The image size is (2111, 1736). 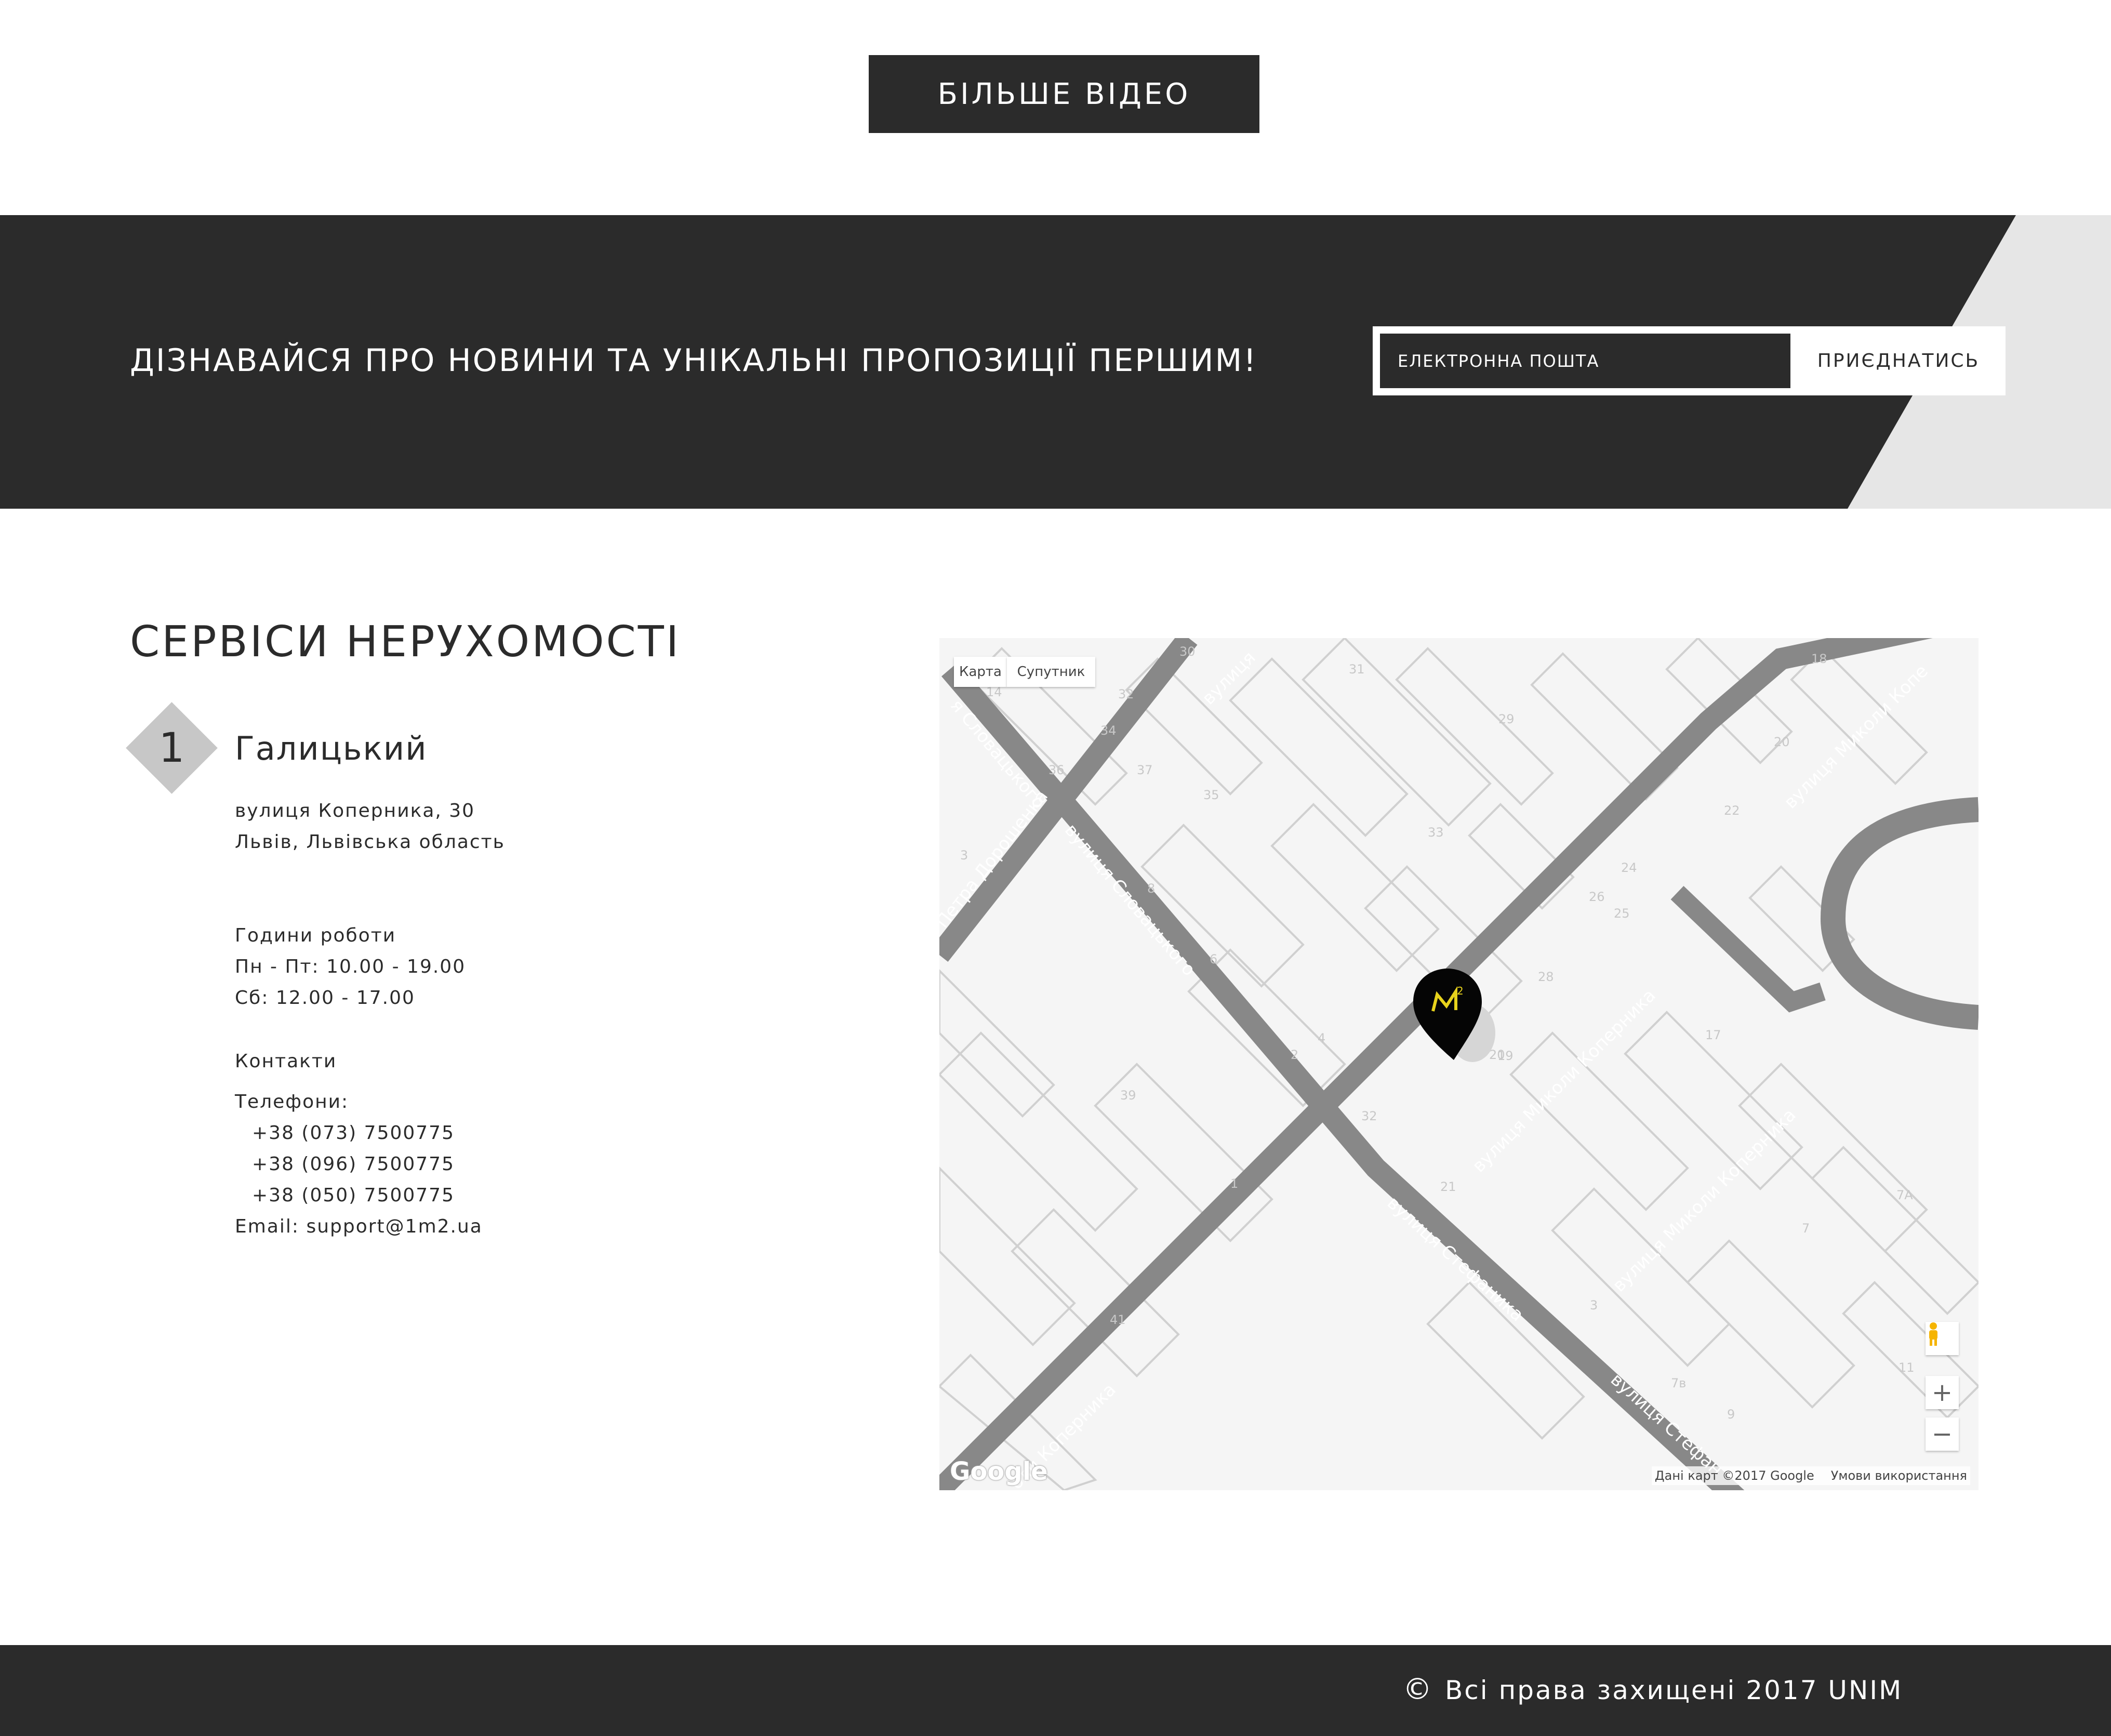 What do you see at coordinates (405, 642) in the screenshot?
I see `section-title: СЕРВІСИ НЕРУХОМОСТІ` at bounding box center [405, 642].